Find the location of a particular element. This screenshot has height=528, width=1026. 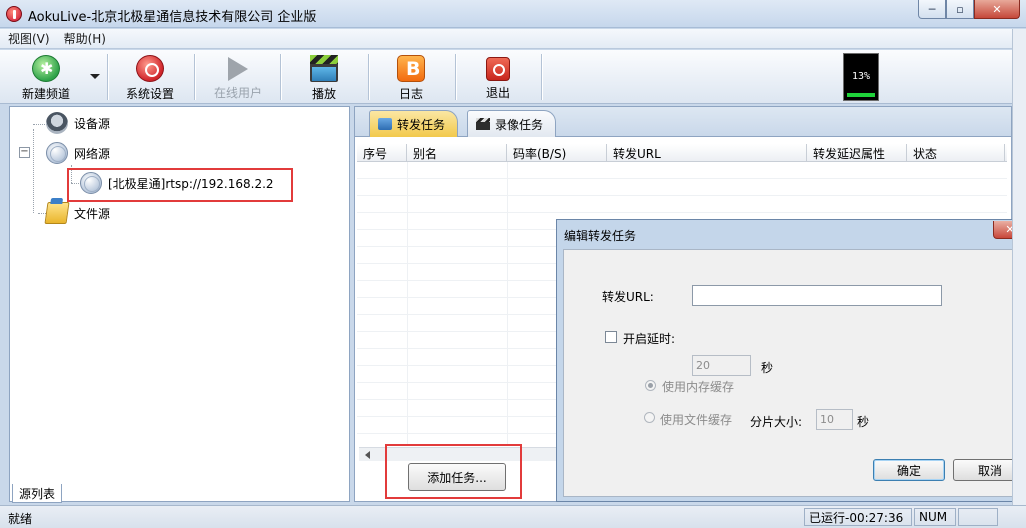

tree-item-label: 文件源 is located at coordinates (92, 213).